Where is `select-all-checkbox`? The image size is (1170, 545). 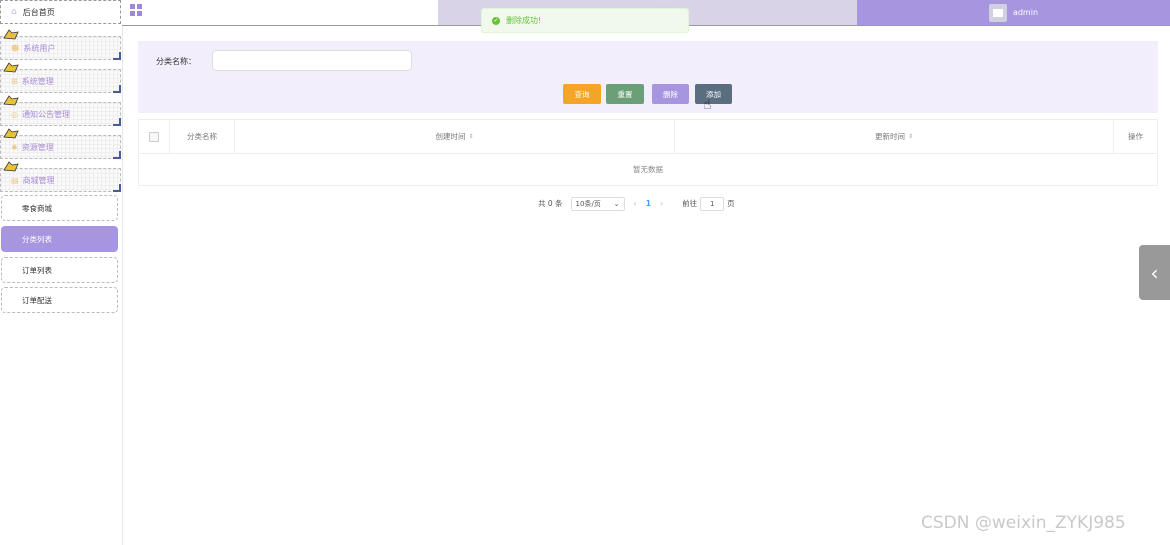
select-all-checkbox is located at coordinates (154, 136).